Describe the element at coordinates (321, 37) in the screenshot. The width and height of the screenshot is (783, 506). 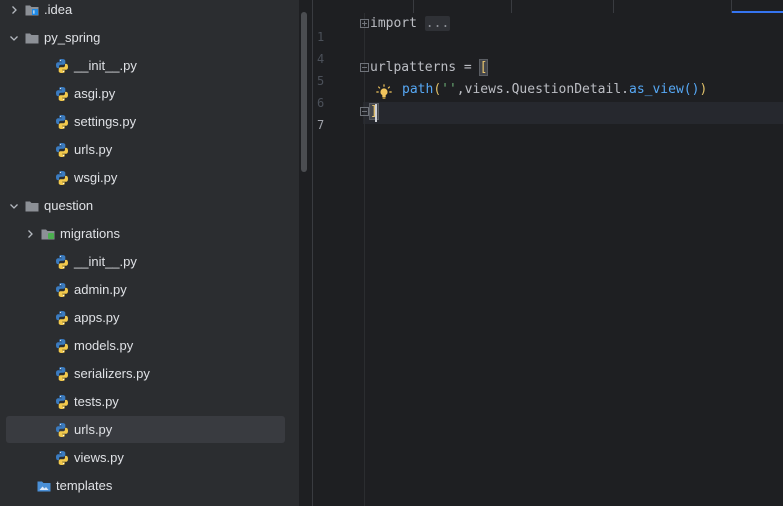
I see `line-number: 1` at that location.